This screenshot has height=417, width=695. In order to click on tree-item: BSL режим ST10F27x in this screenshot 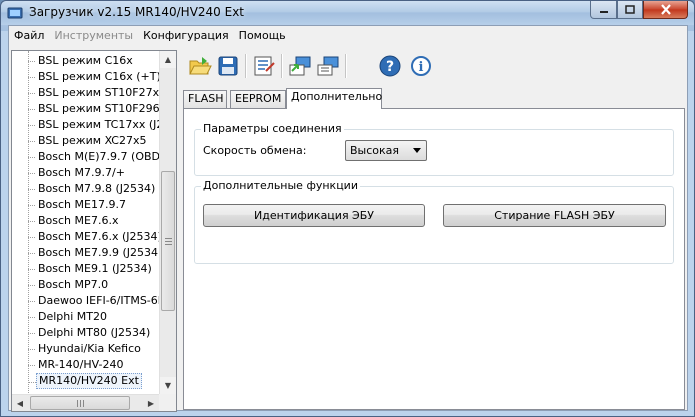, I will do `click(94, 93)`.